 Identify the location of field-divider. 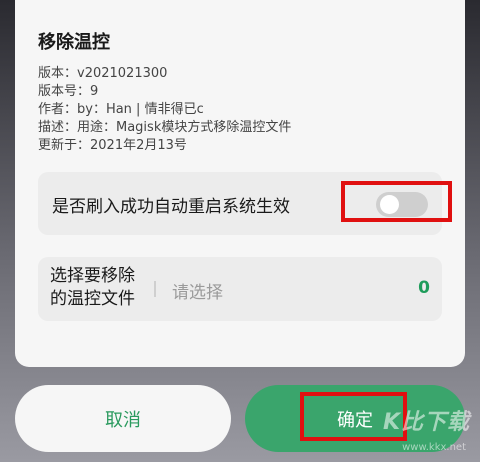
(155, 289).